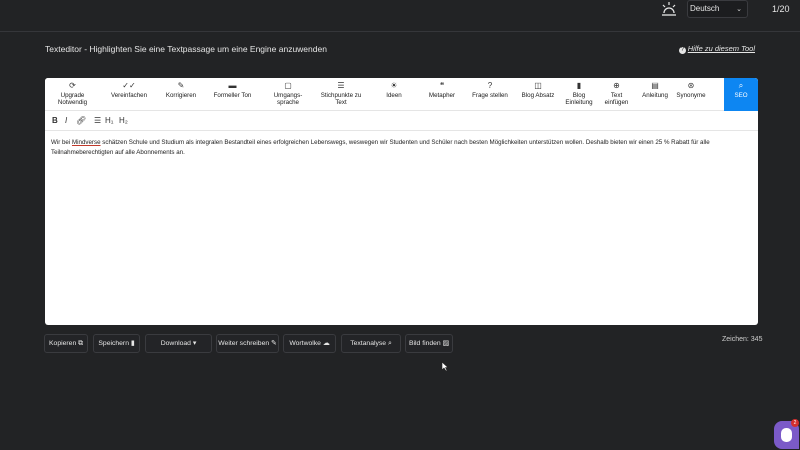 The width and height of the screenshot is (800, 450). I want to click on double-check-icon: ✓✓, so click(129, 85).